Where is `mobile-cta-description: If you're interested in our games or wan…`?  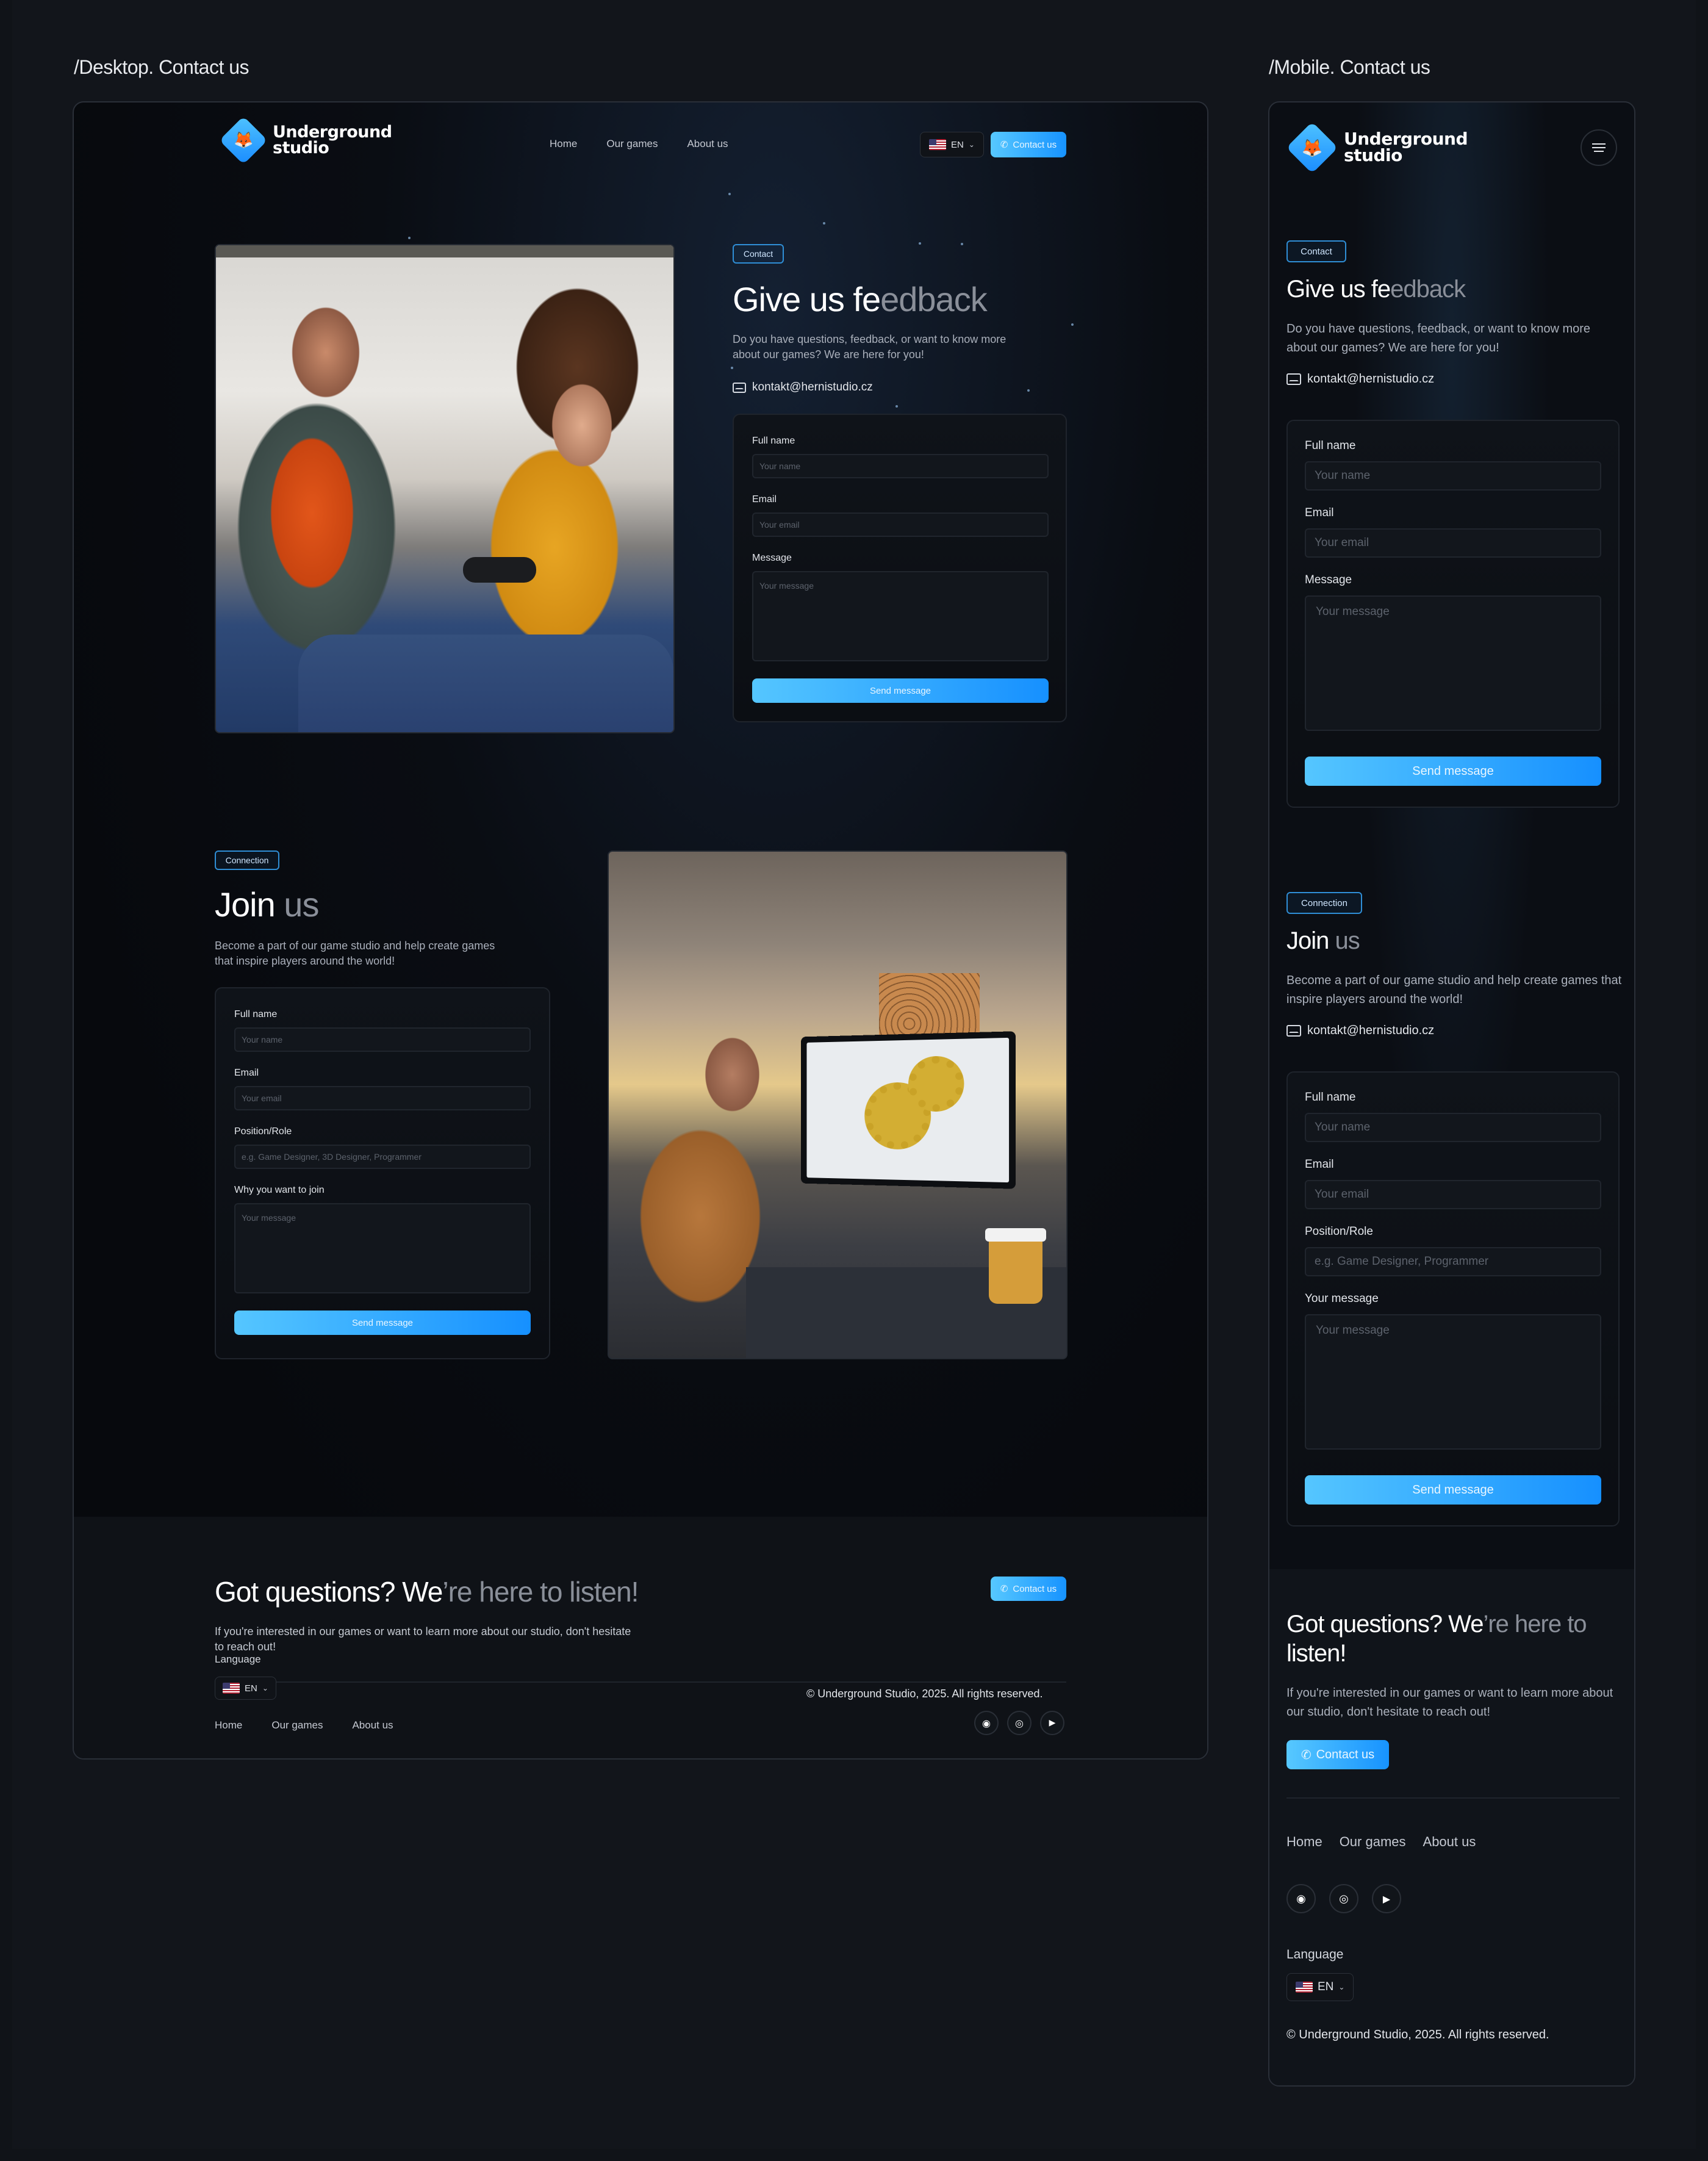 mobile-cta-description: If you're interested in our games or wan… is located at coordinates (1449, 1703).